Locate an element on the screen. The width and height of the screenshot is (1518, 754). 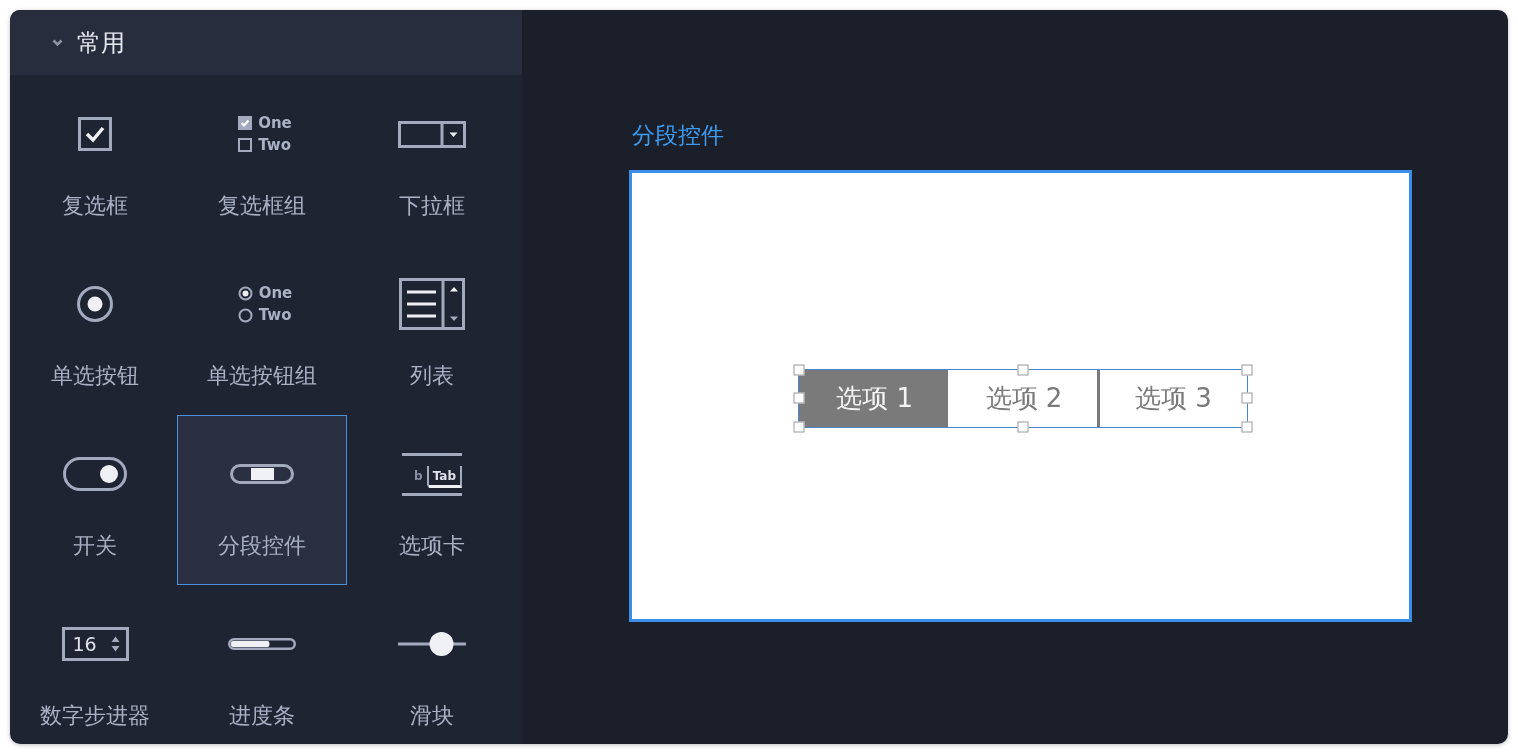
stepper-value: 16 is located at coordinates (84, 644).